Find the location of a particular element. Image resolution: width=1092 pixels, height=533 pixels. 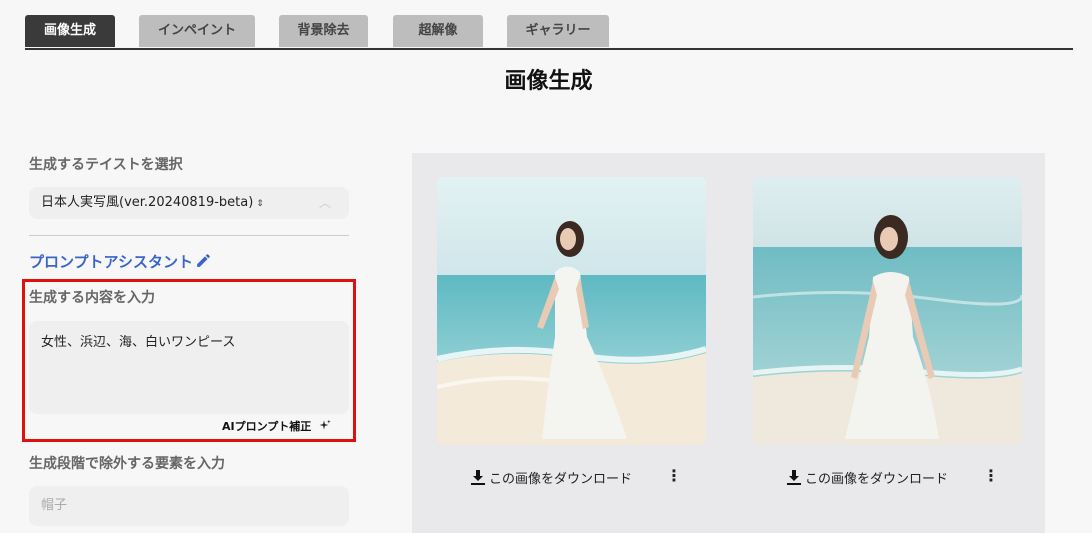

taste-select: 日本人実写風(ver.20240819-beta) ⇕ ︿ is located at coordinates (189, 203).